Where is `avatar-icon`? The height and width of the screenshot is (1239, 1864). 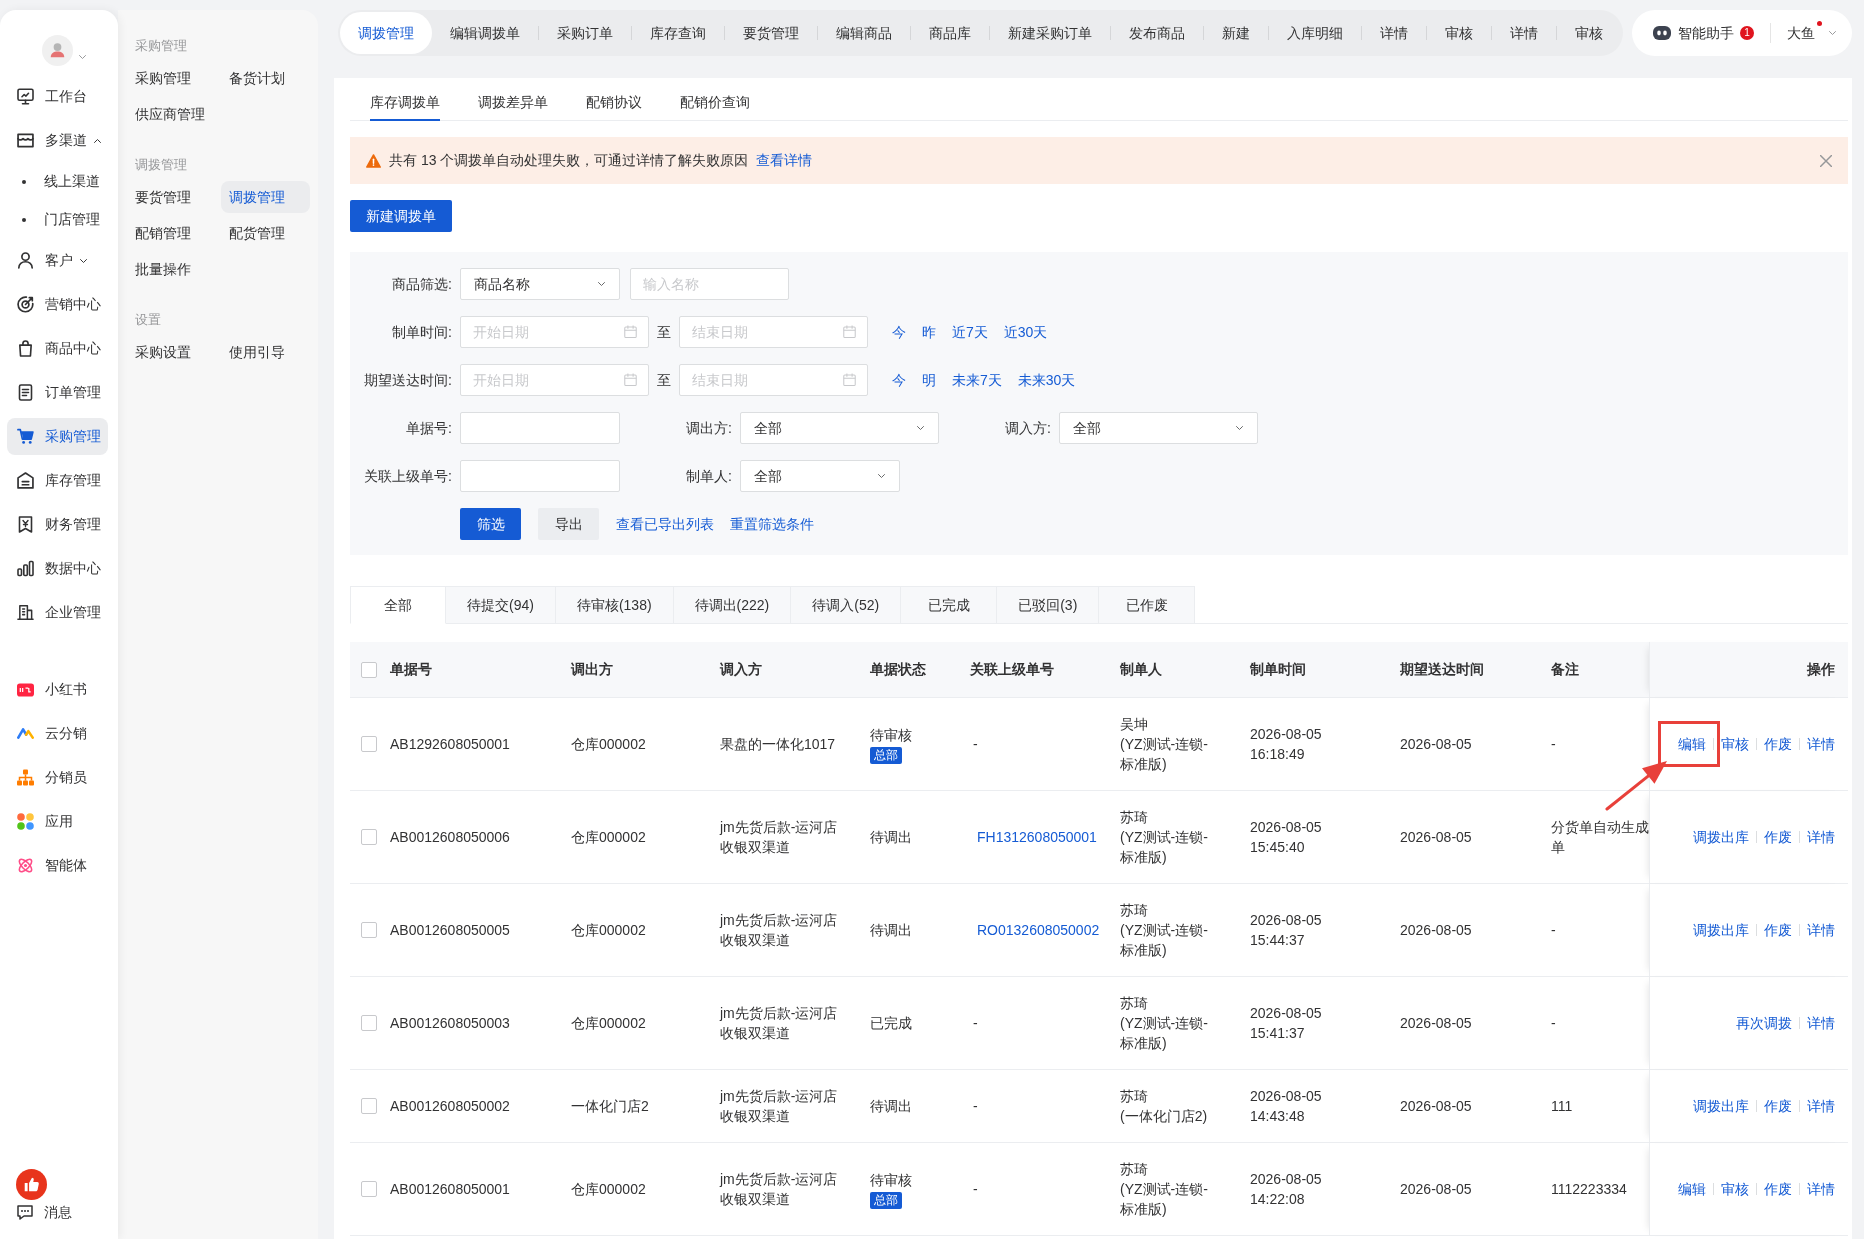
avatar-icon is located at coordinates (57, 50).